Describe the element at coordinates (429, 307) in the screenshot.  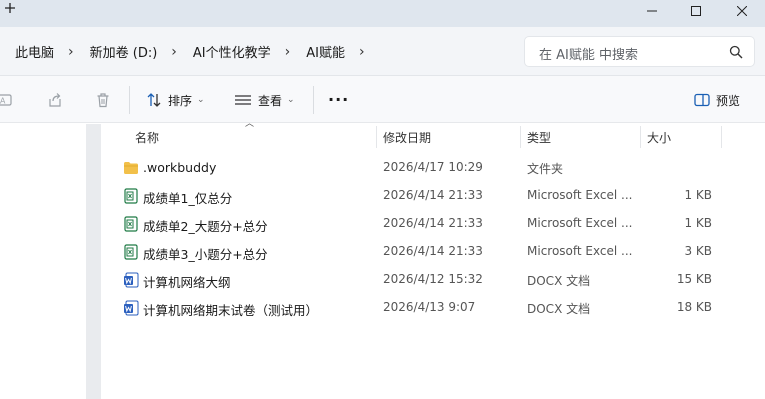
I see `file-date: 2026/4/13 9:07` at that location.